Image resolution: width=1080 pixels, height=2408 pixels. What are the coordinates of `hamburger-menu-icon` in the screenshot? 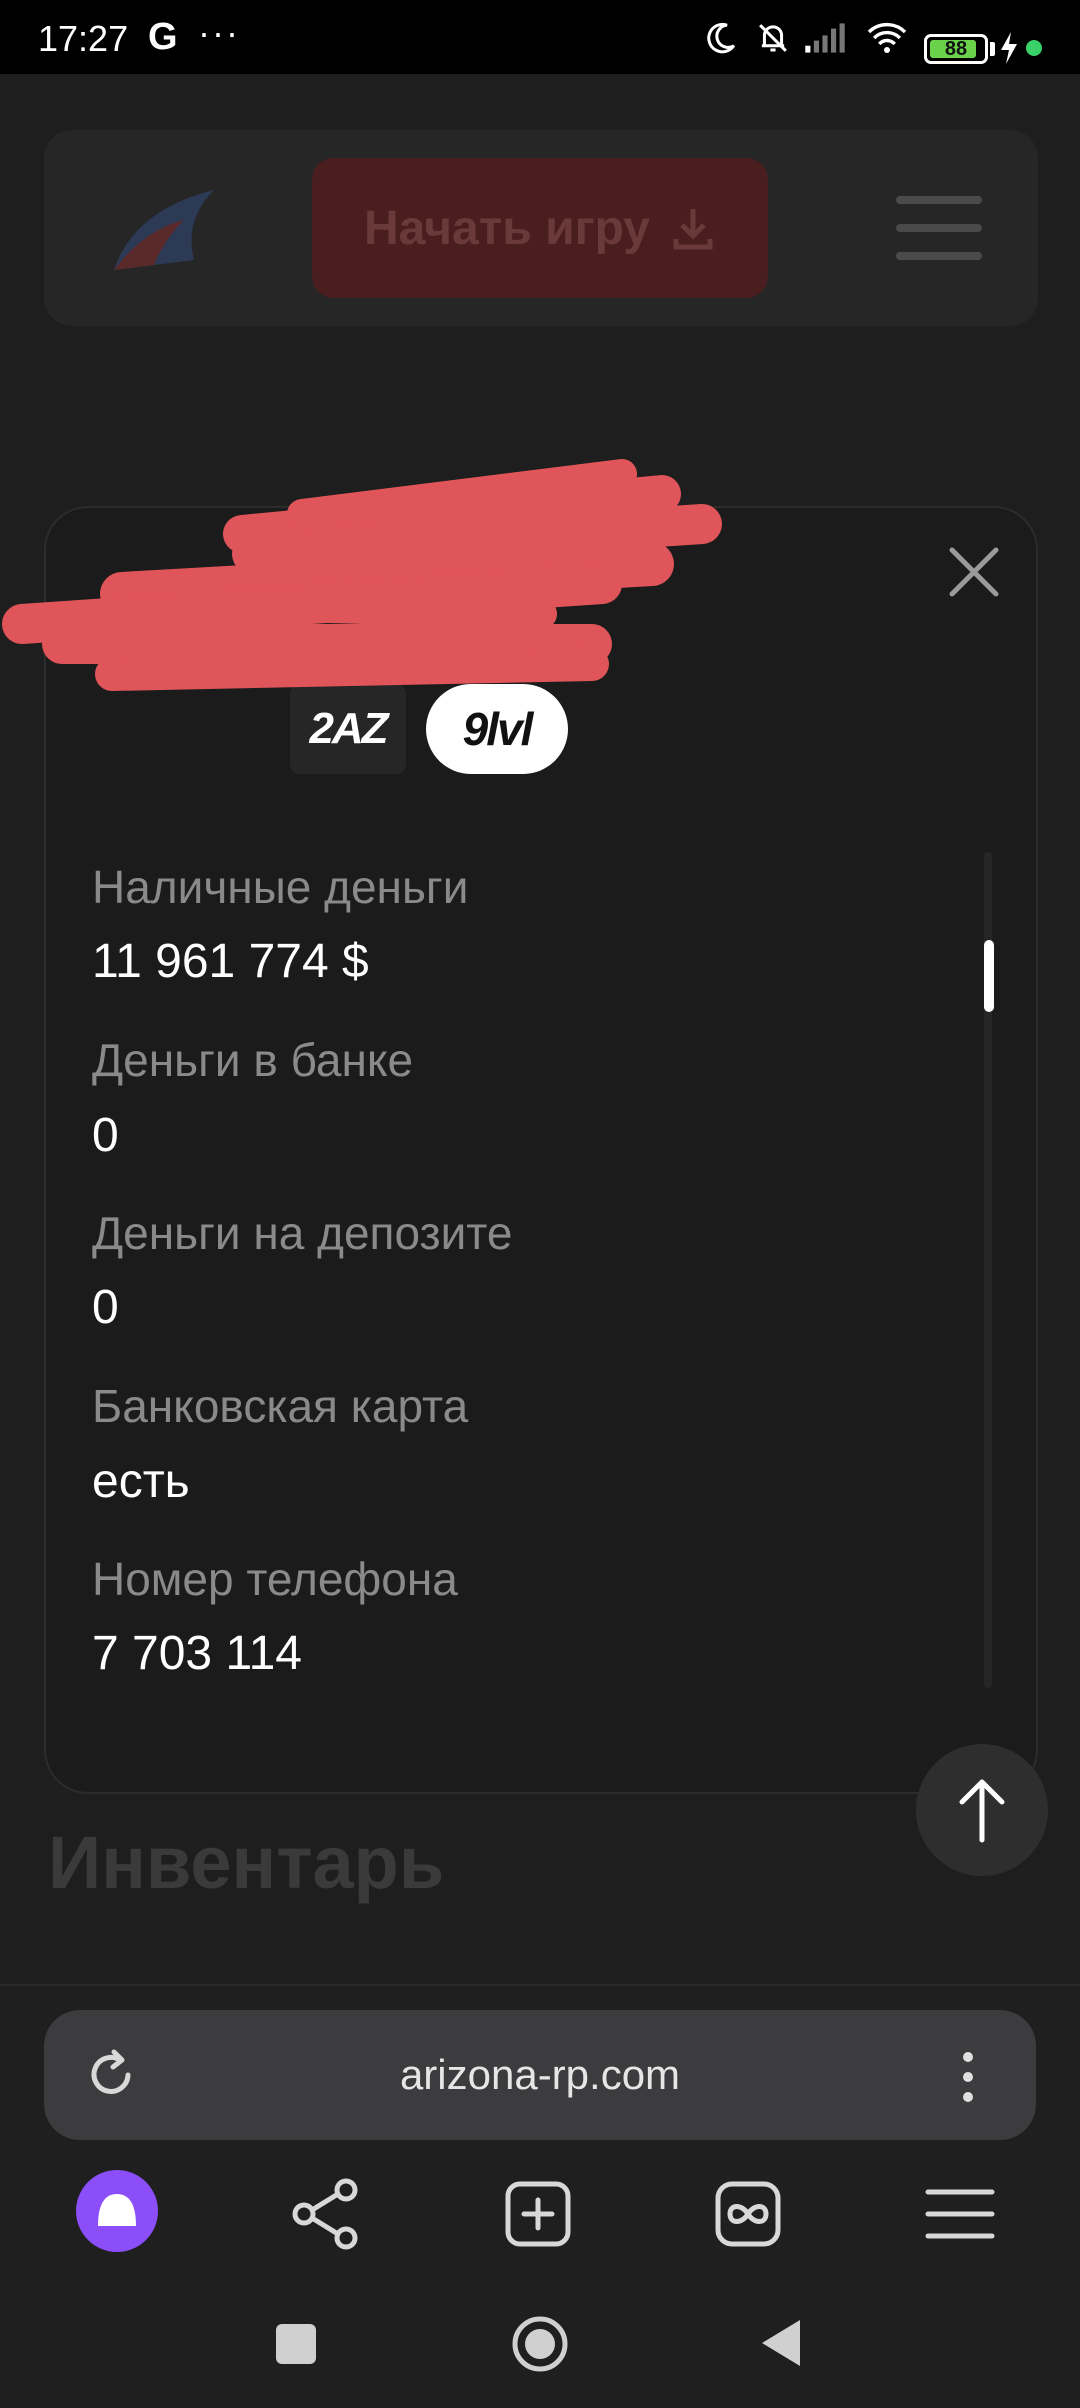 It's located at (960, 2214).